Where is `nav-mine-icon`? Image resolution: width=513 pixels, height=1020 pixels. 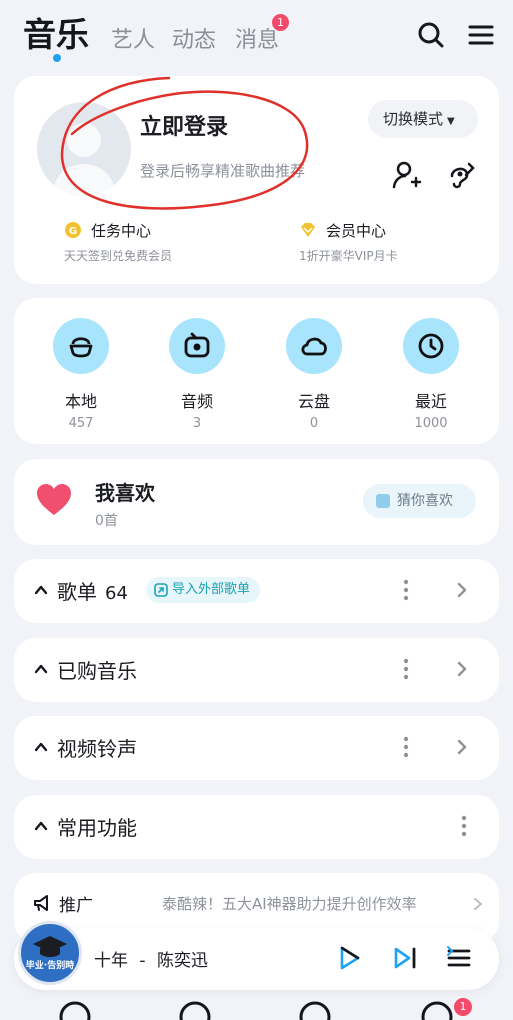
nav-mine-icon is located at coordinates (437, 1010).